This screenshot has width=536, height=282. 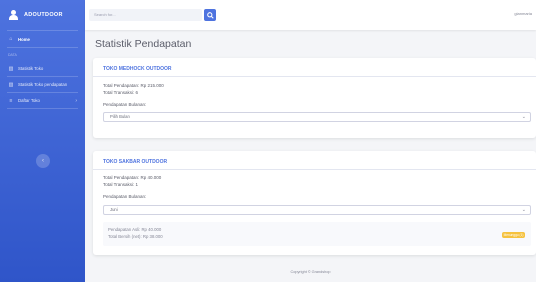 What do you see at coordinates (76, 100) in the screenshot?
I see `chevron-right-icon: ›` at bounding box center [76, 100].